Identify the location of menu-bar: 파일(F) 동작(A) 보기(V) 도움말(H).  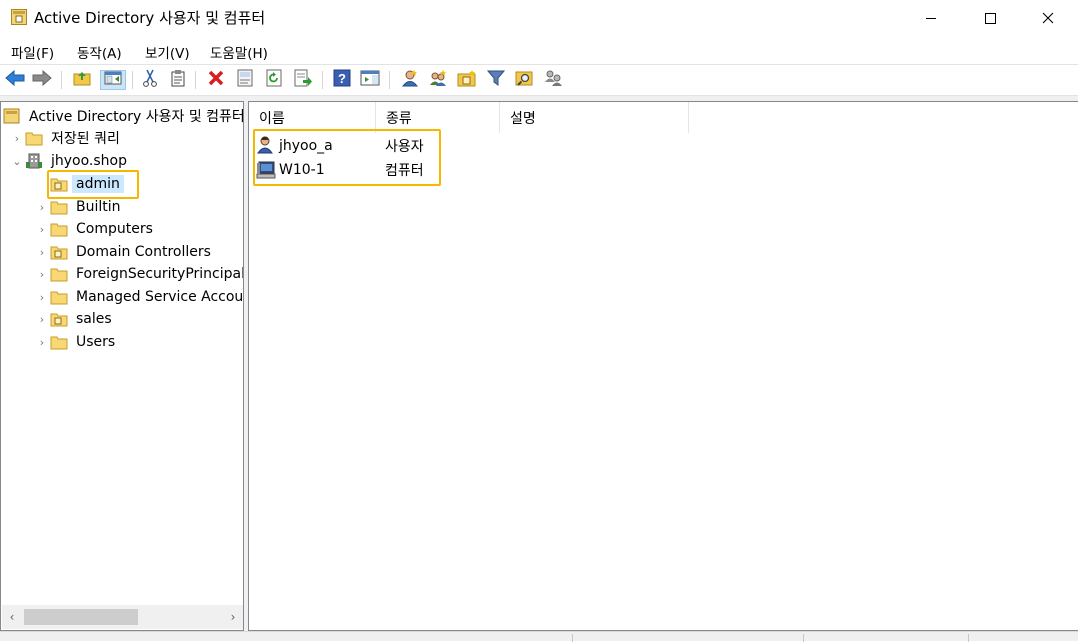
(539, 50).